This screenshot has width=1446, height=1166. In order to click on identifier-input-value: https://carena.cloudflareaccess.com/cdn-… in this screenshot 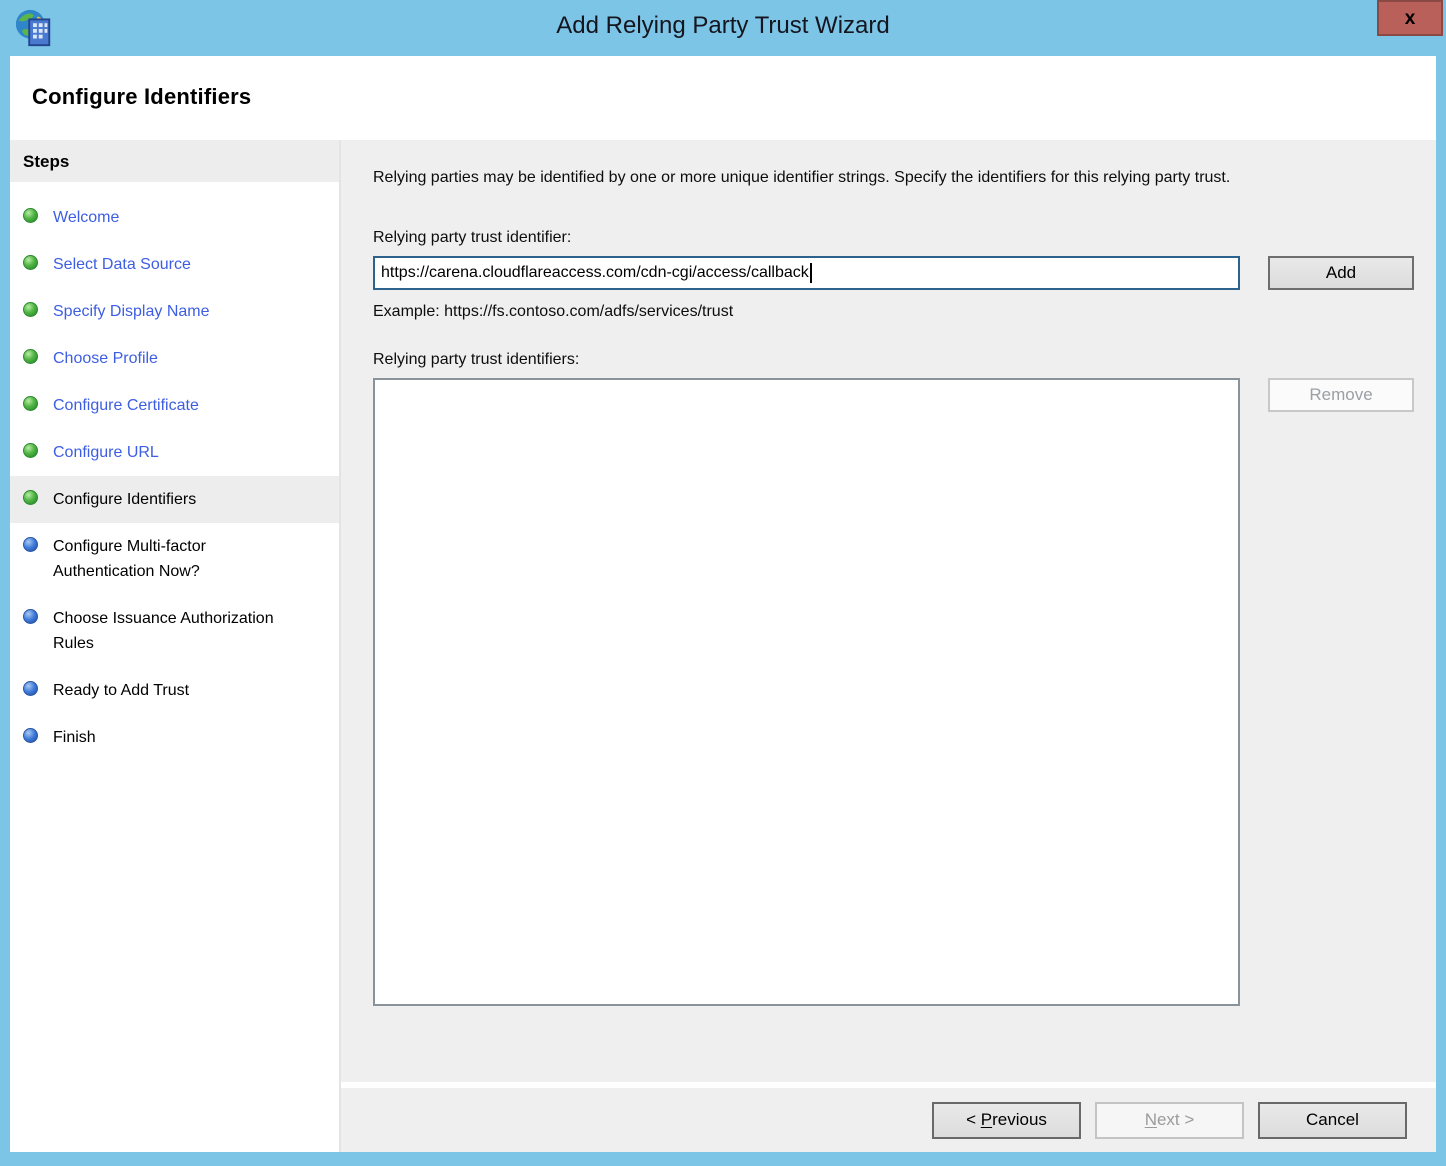, I will do `click(595, 272)`.